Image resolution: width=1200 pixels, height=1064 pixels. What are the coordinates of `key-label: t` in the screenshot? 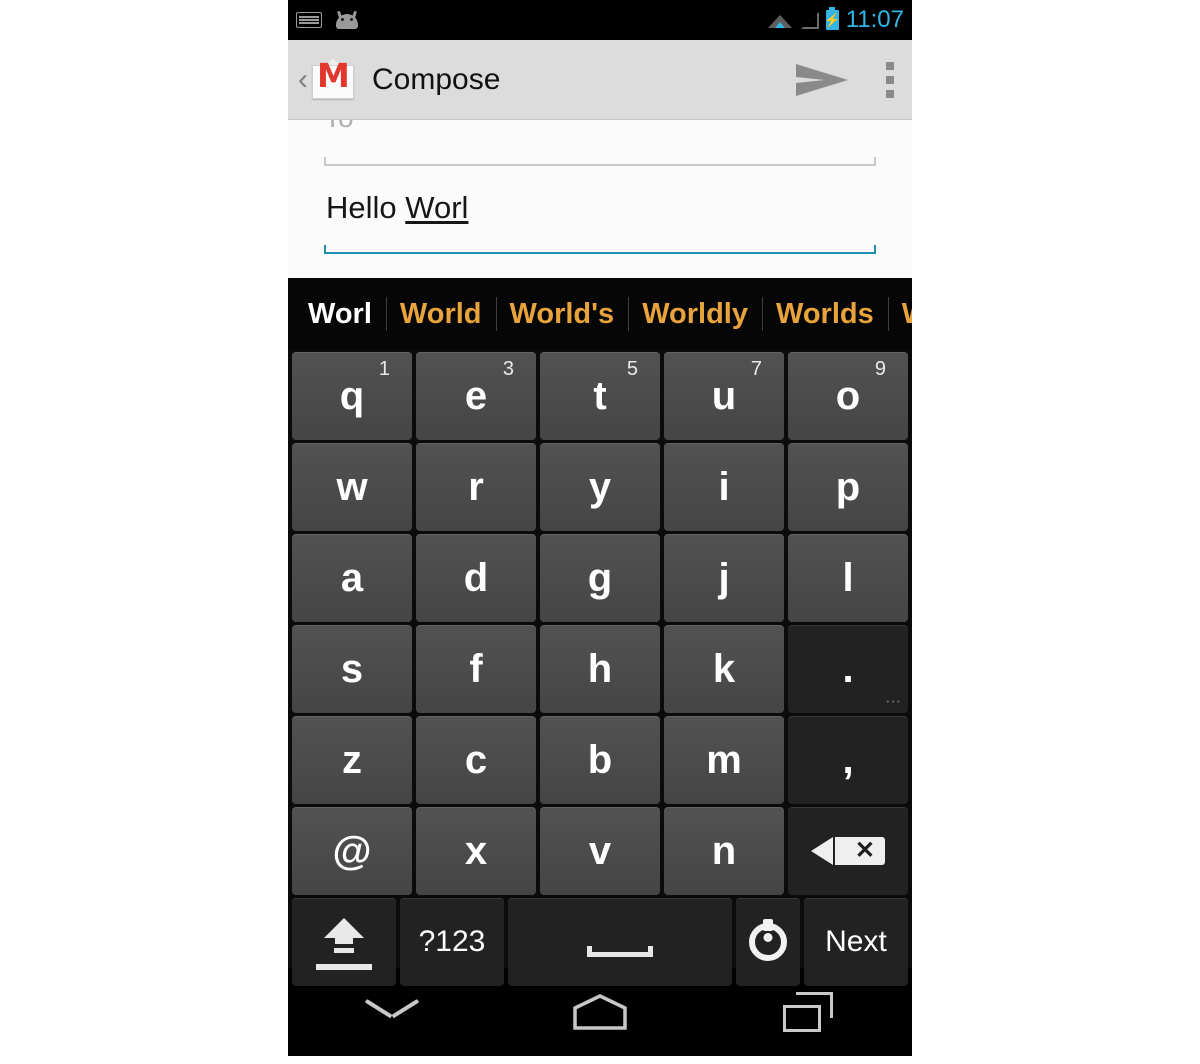 It's located at (600, 395).